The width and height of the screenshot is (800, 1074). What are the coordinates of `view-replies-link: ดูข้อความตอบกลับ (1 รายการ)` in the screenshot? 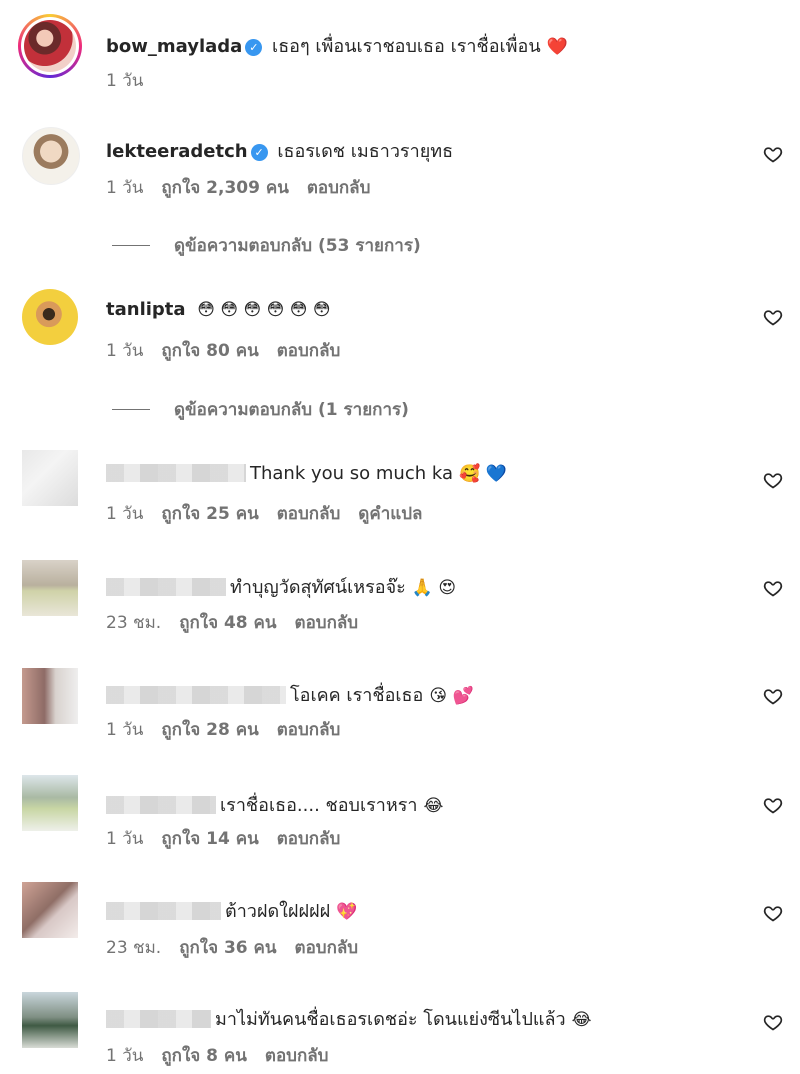 It's located at (260, 409).